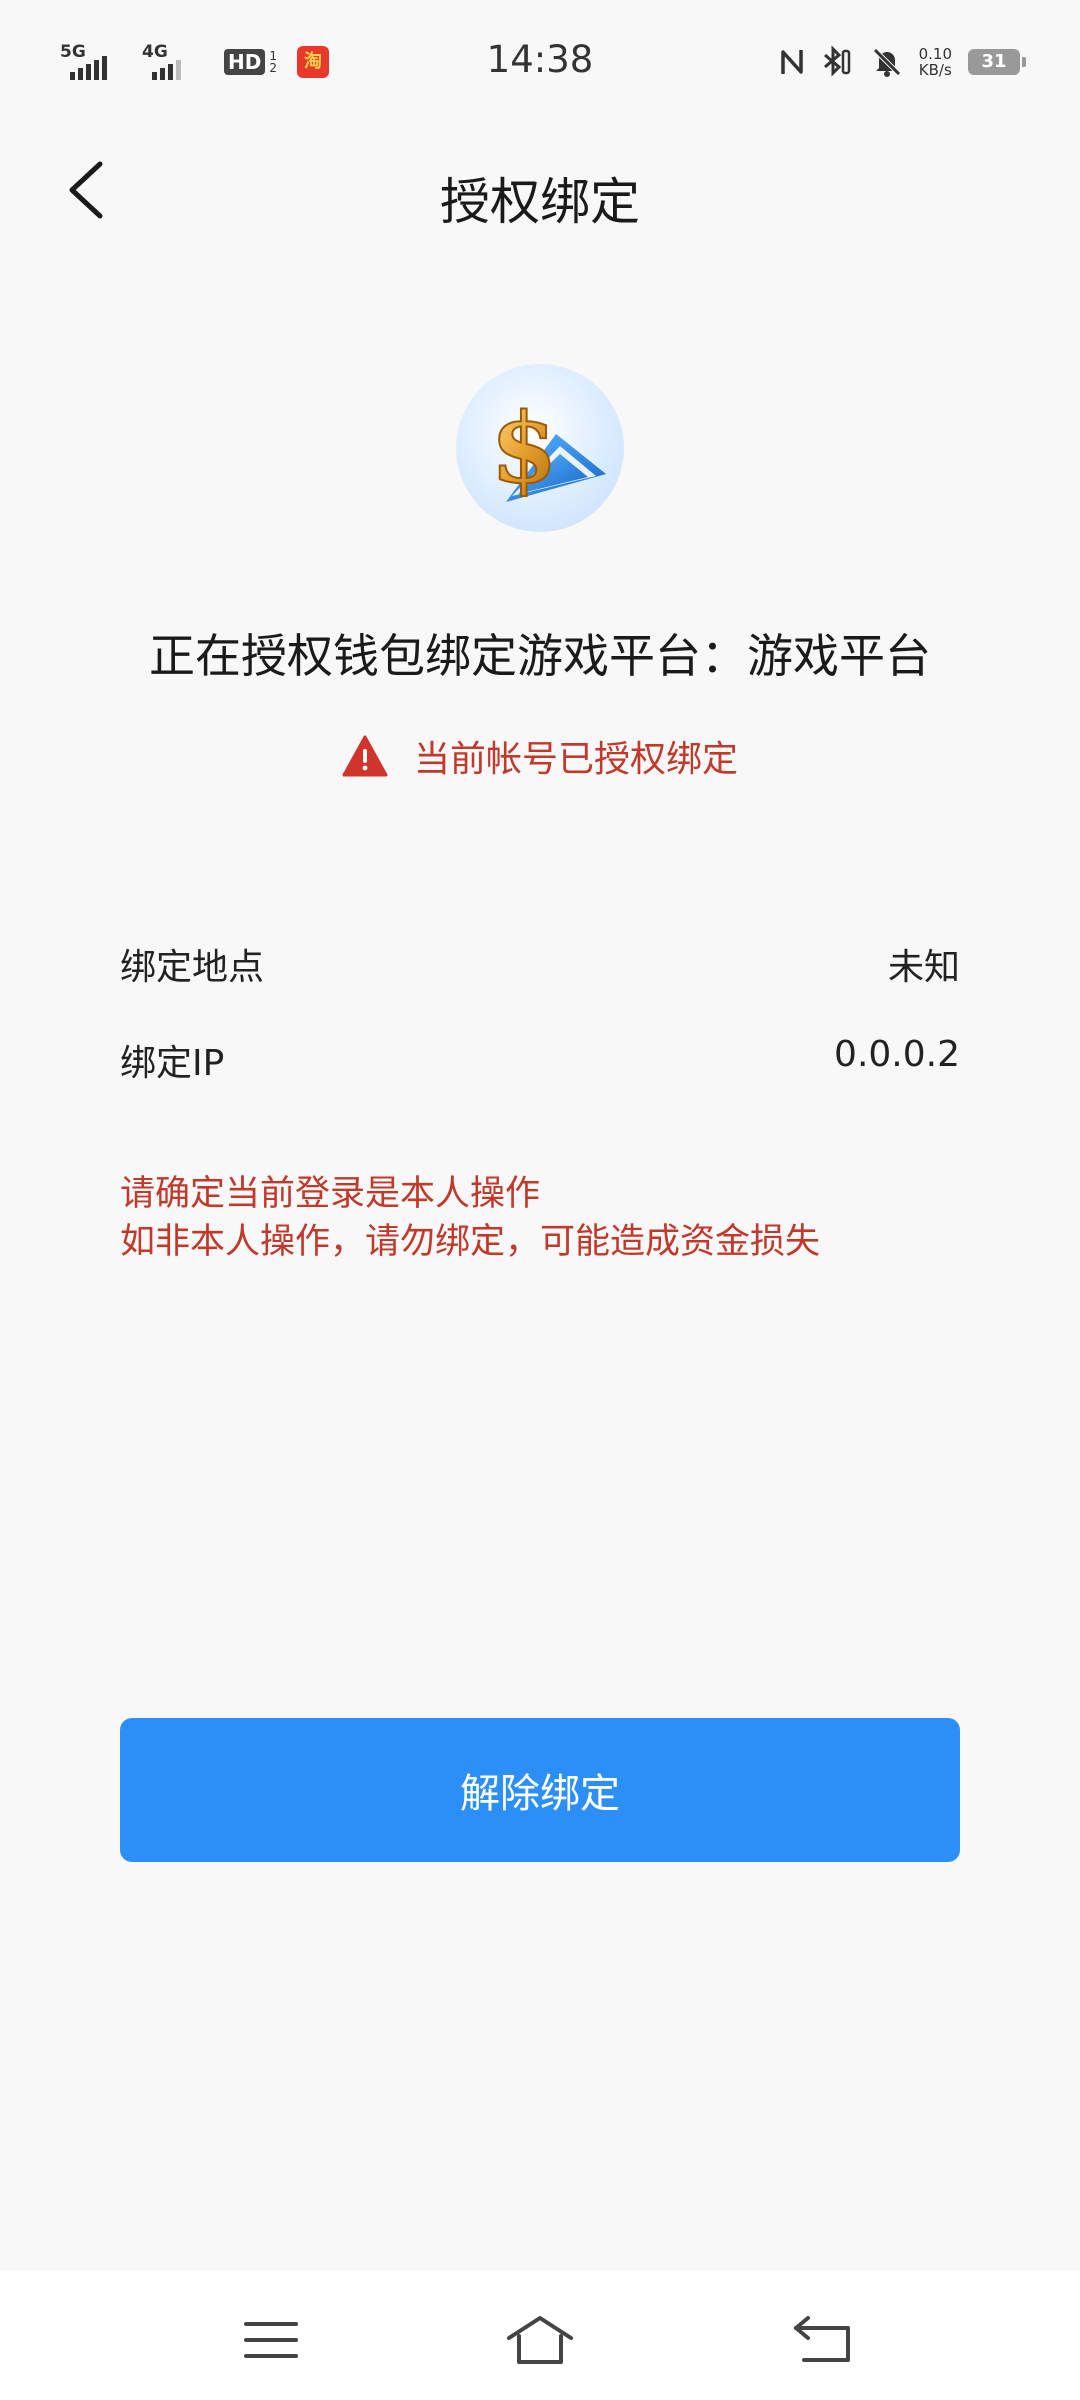 The image size is (1080, 2400). Describe the element at coordinates (897, 1054) in the screenshot. I see `detail-value: 0.0.0.2` at that location.